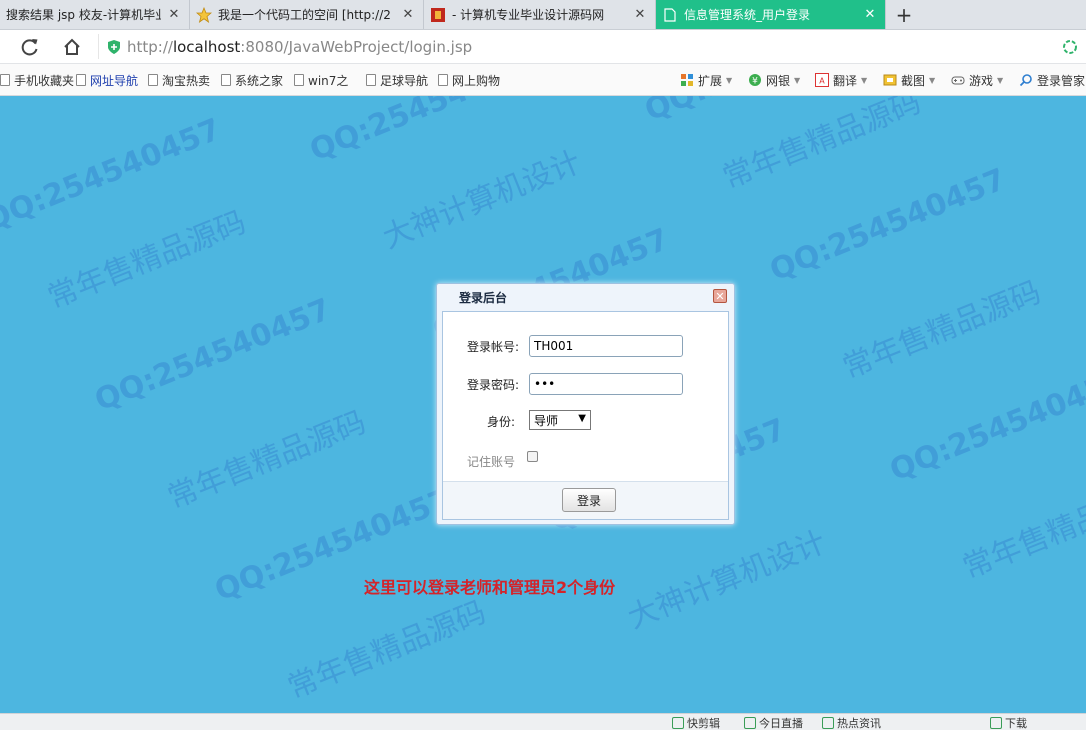 Image resolution: width=1086 pixels, height=730 pixels. What do you see at coordinates (493, 347) in the screenshot?
I see `account-label: 登录帐号:` at bounding box center [493, 347].